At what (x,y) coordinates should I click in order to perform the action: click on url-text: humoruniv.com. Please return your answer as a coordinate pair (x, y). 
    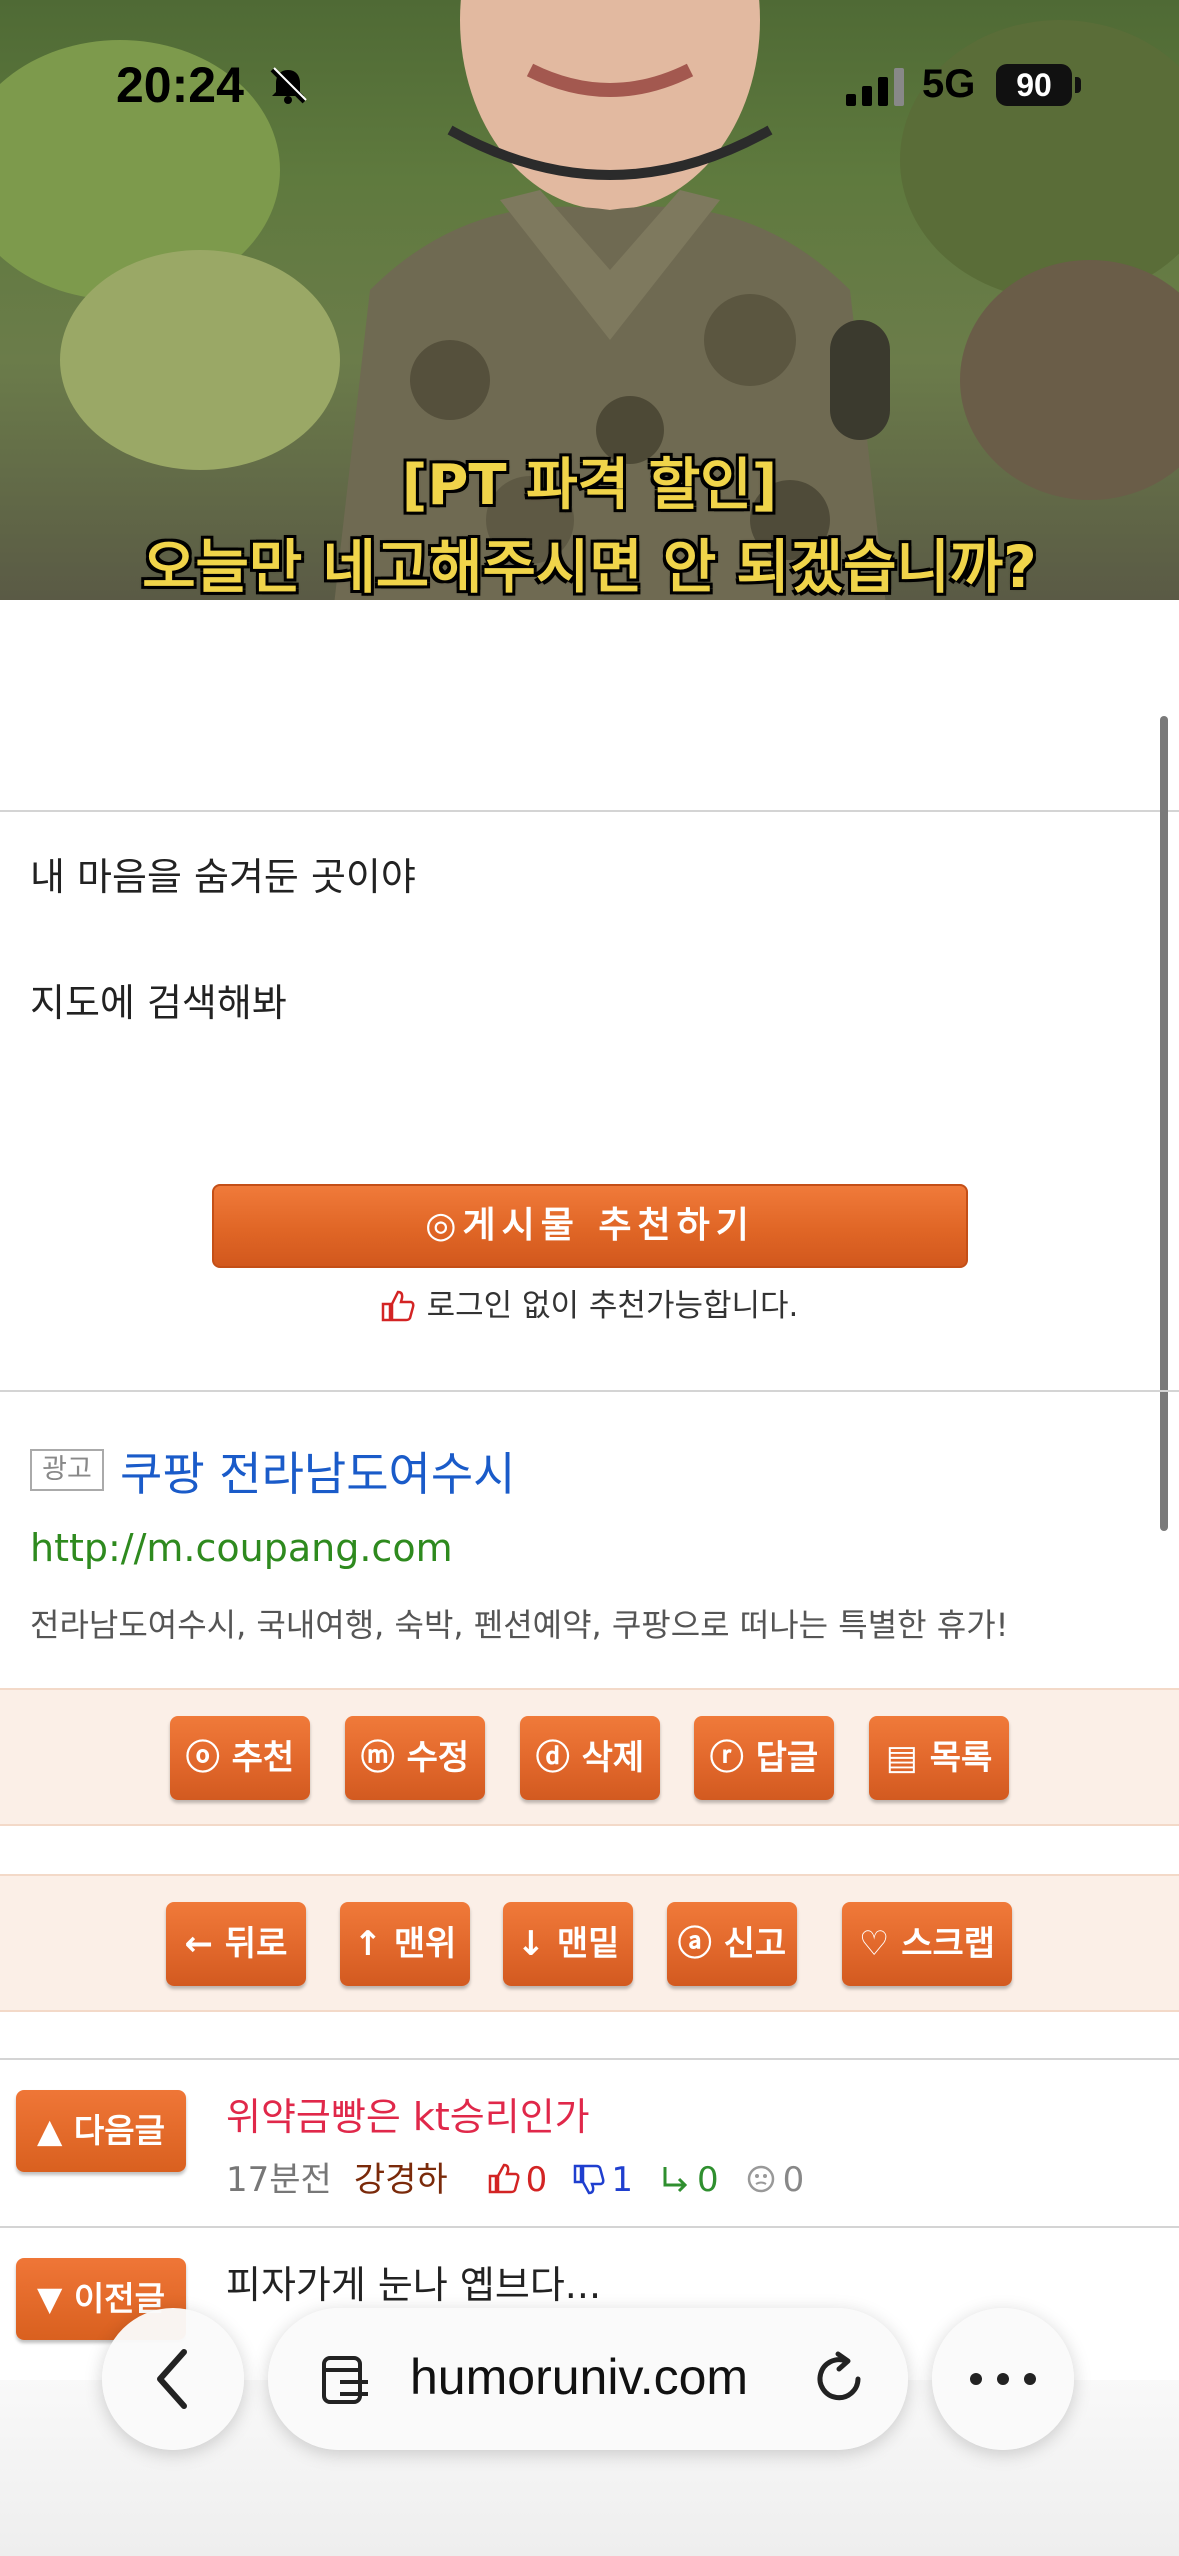
    Looking at the image, I should click on (579, 2377).